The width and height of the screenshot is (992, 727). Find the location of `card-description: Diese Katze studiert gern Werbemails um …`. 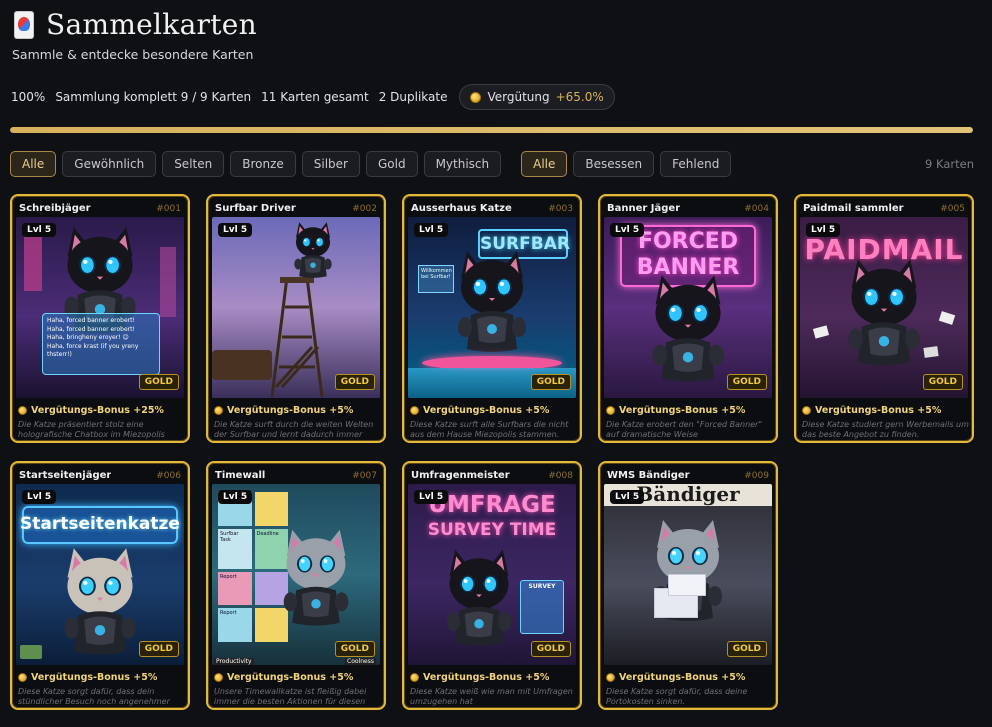

card-description: Diese Katze studiert gern Werbemails um … is located at coordinates (885, 429).